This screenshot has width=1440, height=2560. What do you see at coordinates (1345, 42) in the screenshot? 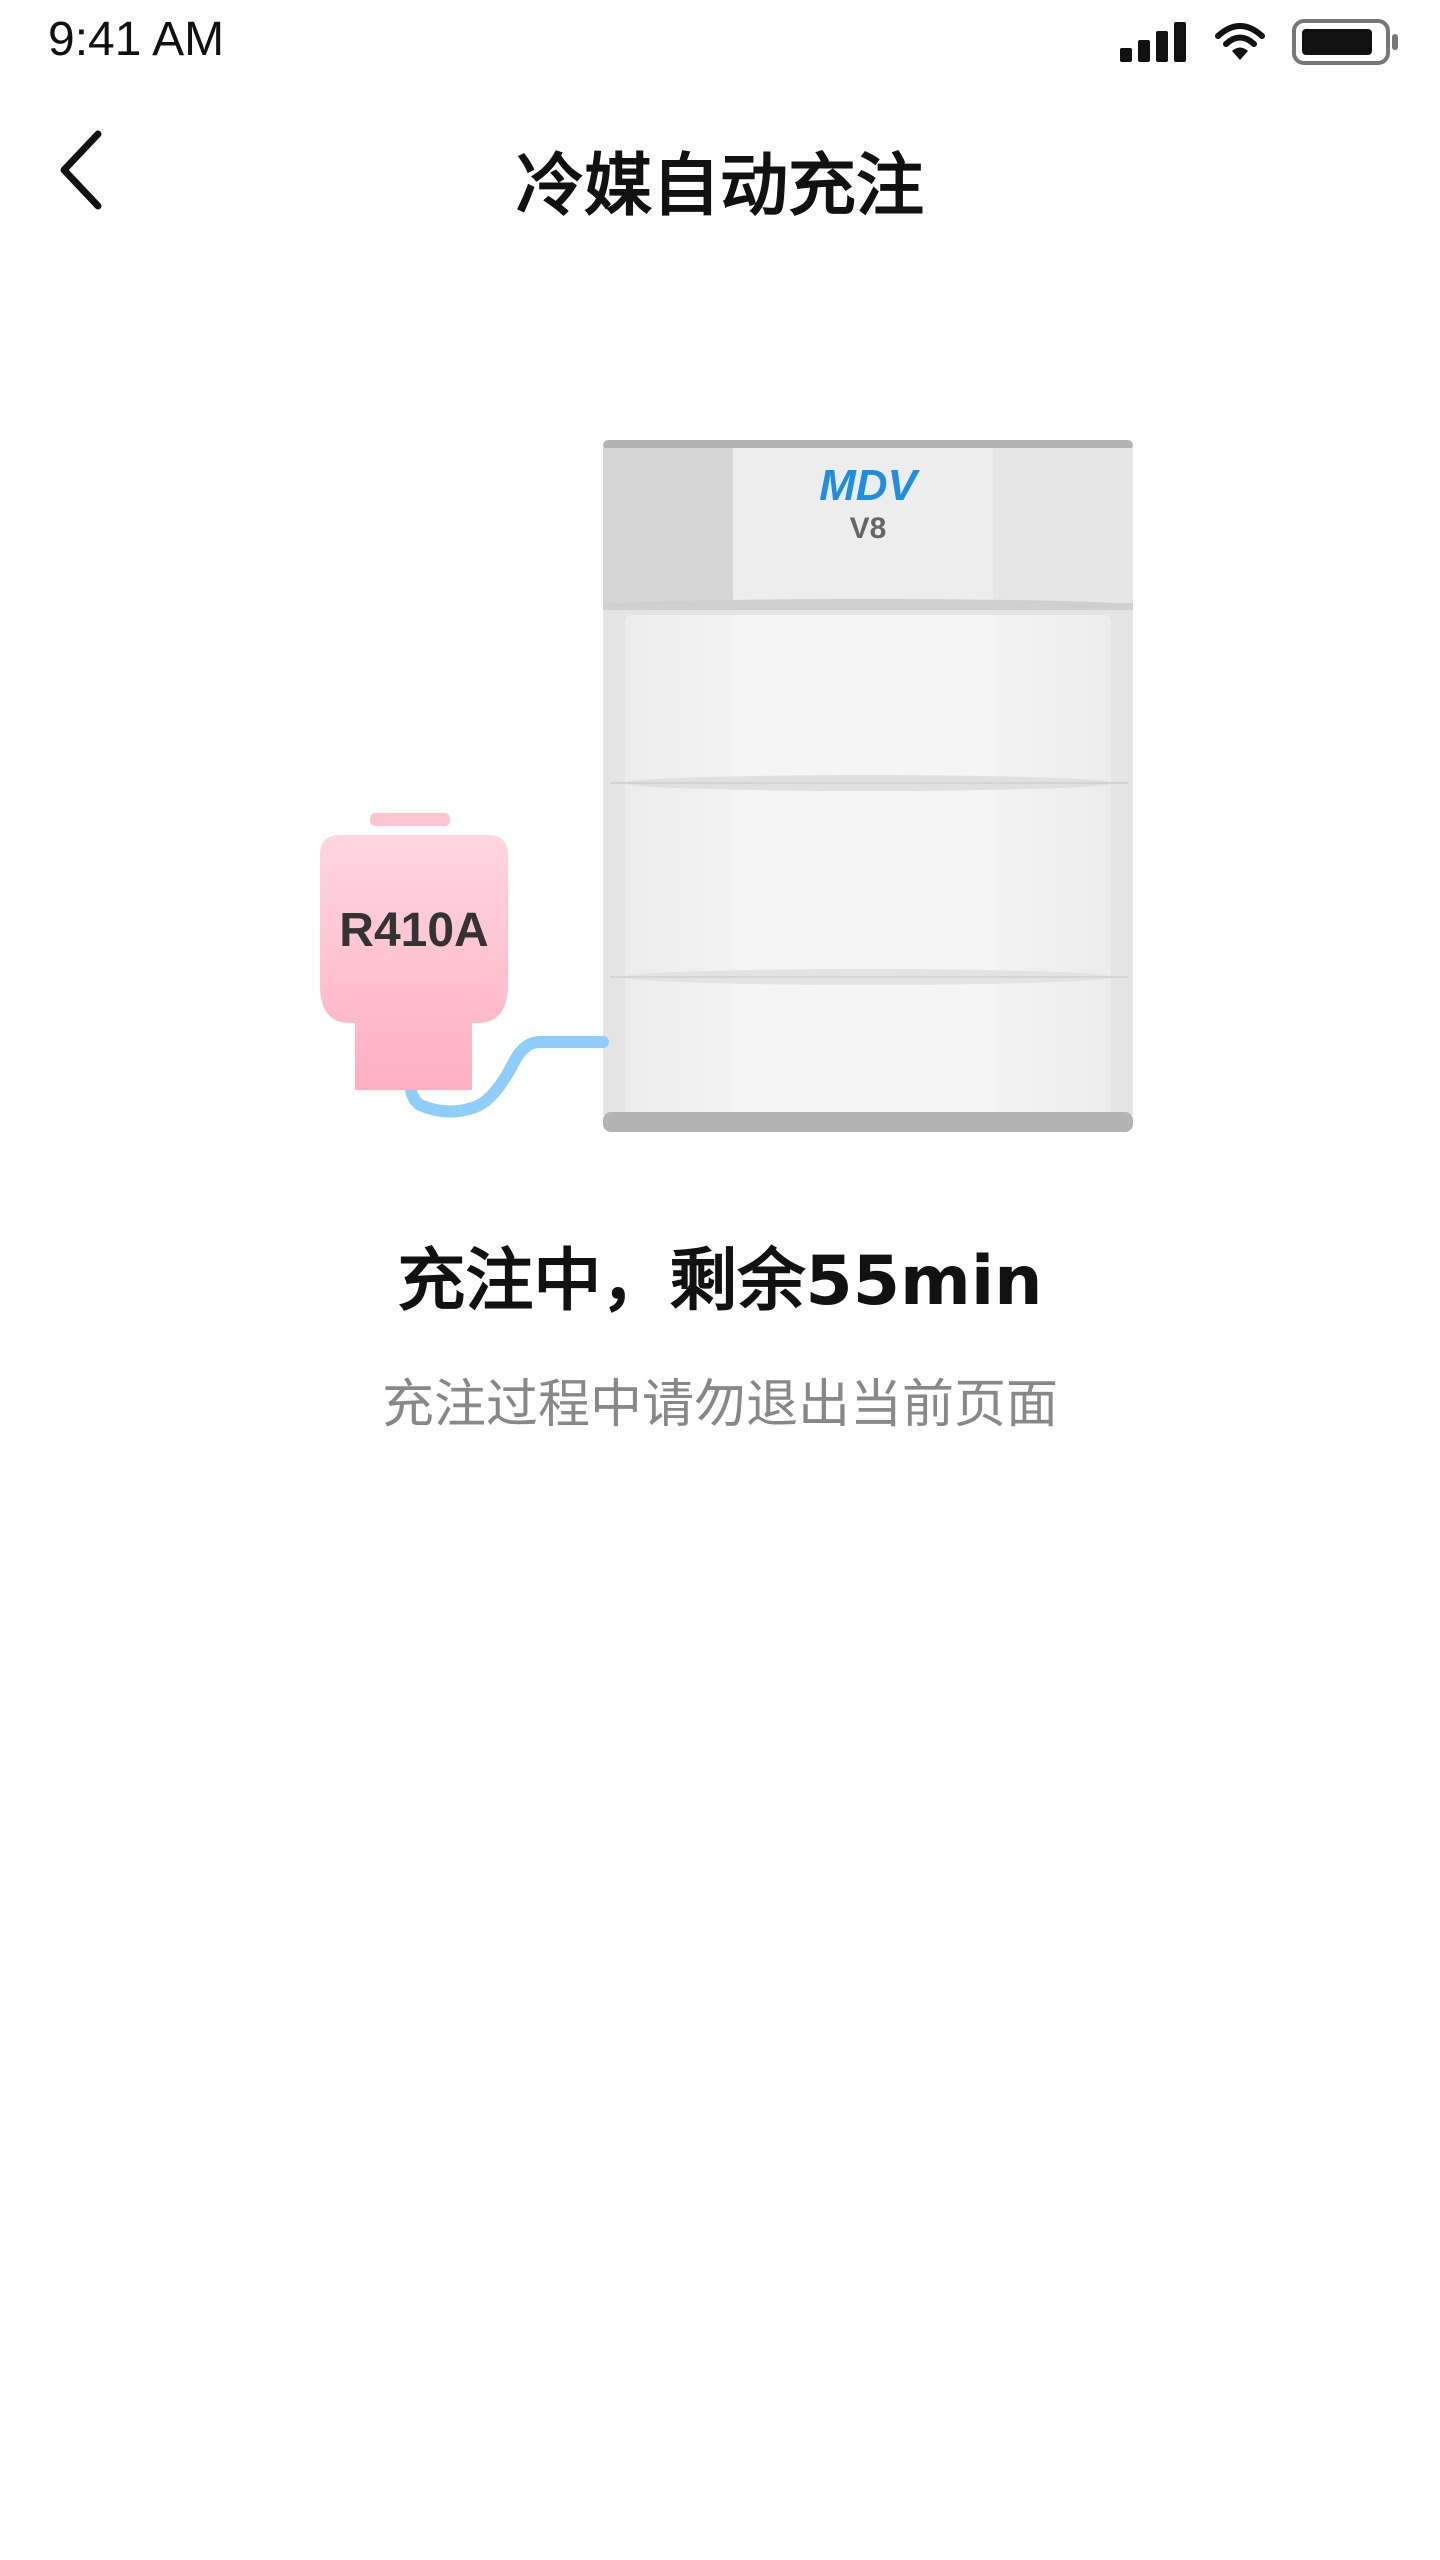
I see `battery-icon` at bounding box center [1345, 42].